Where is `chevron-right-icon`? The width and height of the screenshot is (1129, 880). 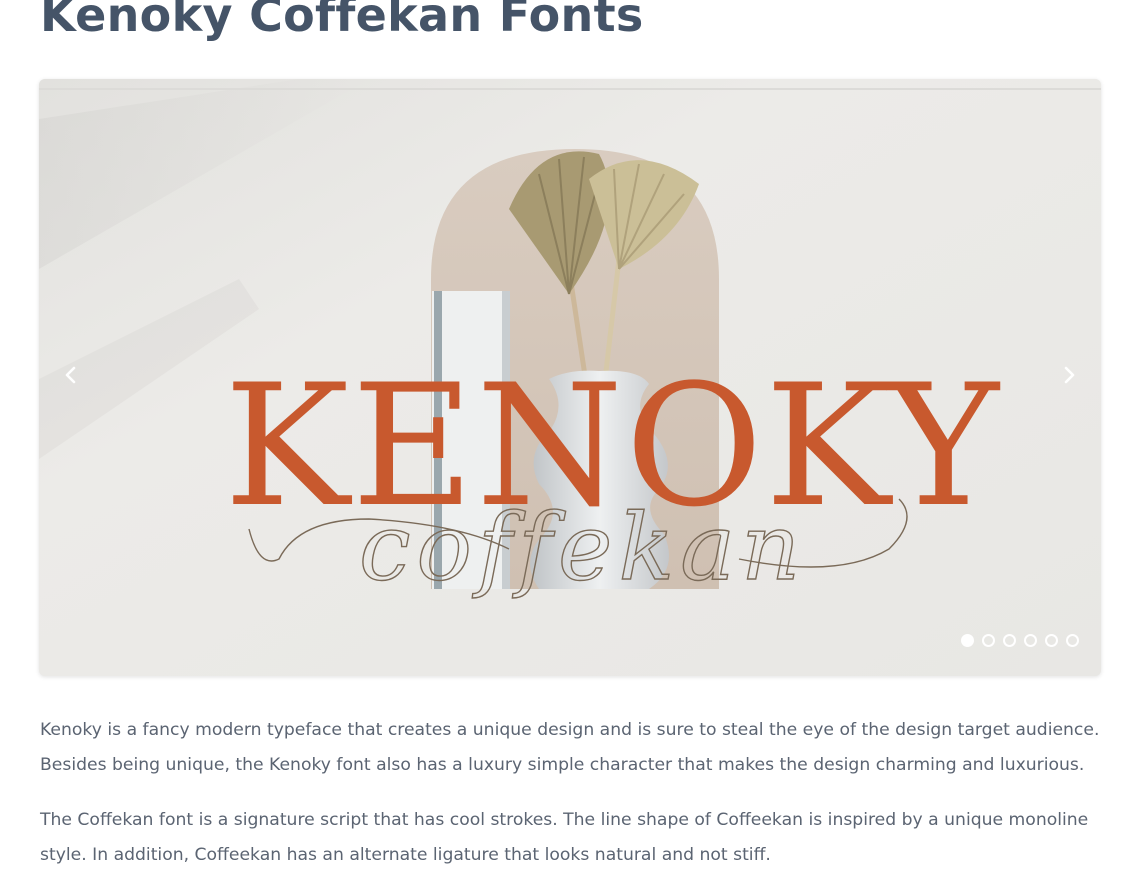
chevron-right-icon is located at coordinates (1069, 375).